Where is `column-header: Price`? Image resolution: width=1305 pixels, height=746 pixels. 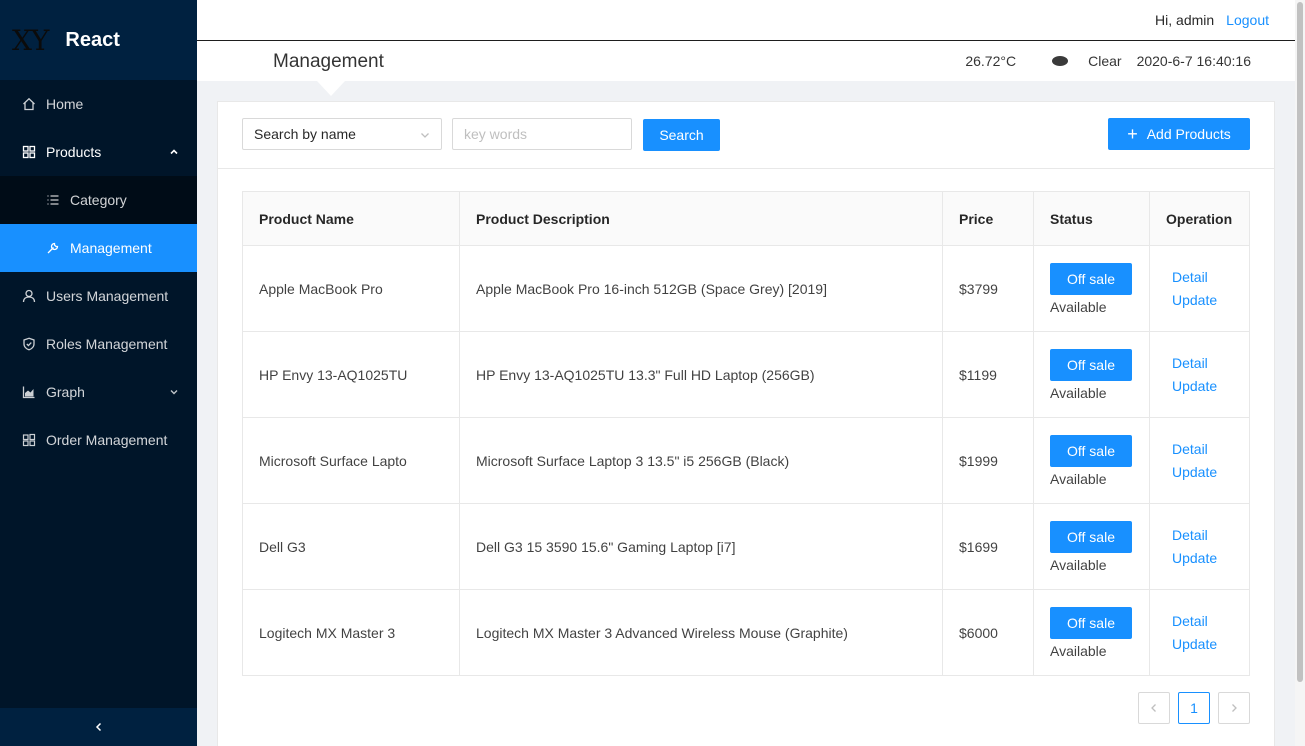 column-header: Price is located at coordinates (988, 218).